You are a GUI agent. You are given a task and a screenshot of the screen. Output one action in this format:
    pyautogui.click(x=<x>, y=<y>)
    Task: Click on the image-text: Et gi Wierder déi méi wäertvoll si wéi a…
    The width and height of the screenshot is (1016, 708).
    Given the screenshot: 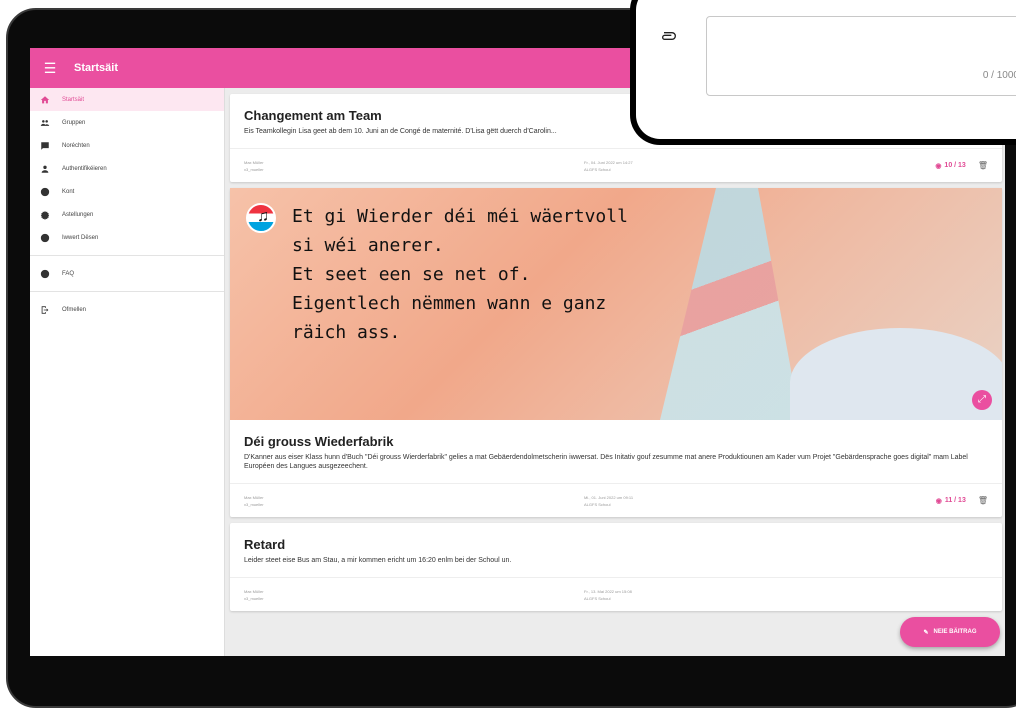 What is the action you would take?
    pyautogui.click(x=460, y=274)
    